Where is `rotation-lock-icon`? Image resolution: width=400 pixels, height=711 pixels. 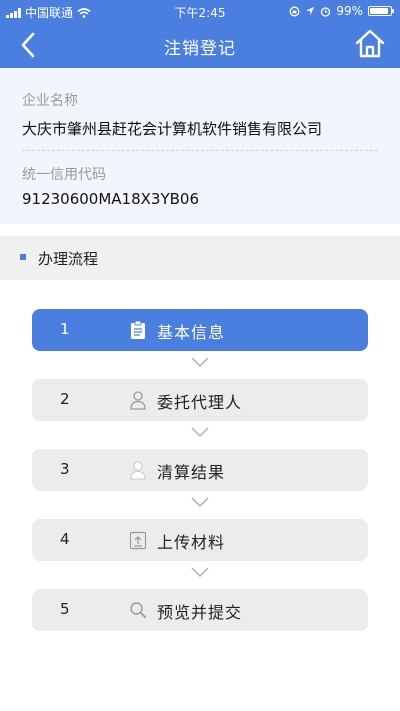
rotation-lock-icon is located at coordinates (294, 11).